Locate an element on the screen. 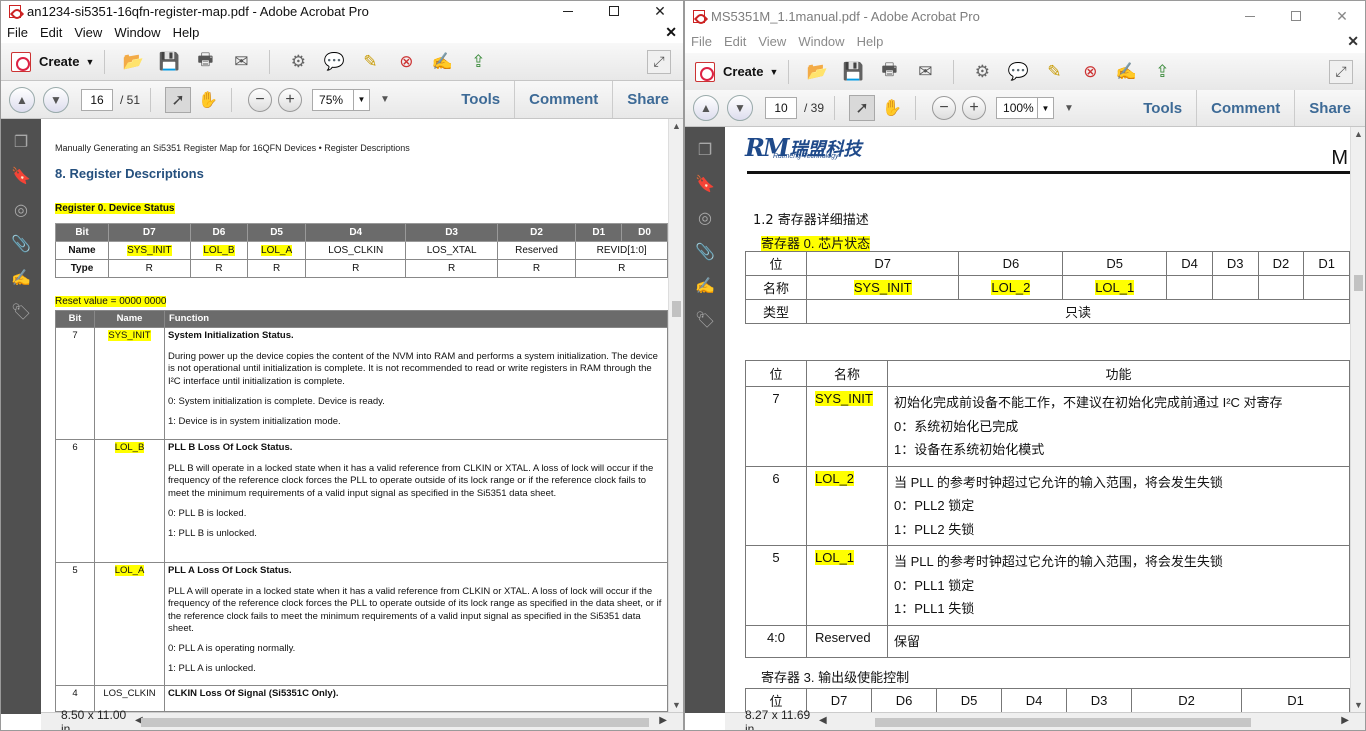  section-title: 1.2 寄存器详细描述 is located at coordinates (811, 220).